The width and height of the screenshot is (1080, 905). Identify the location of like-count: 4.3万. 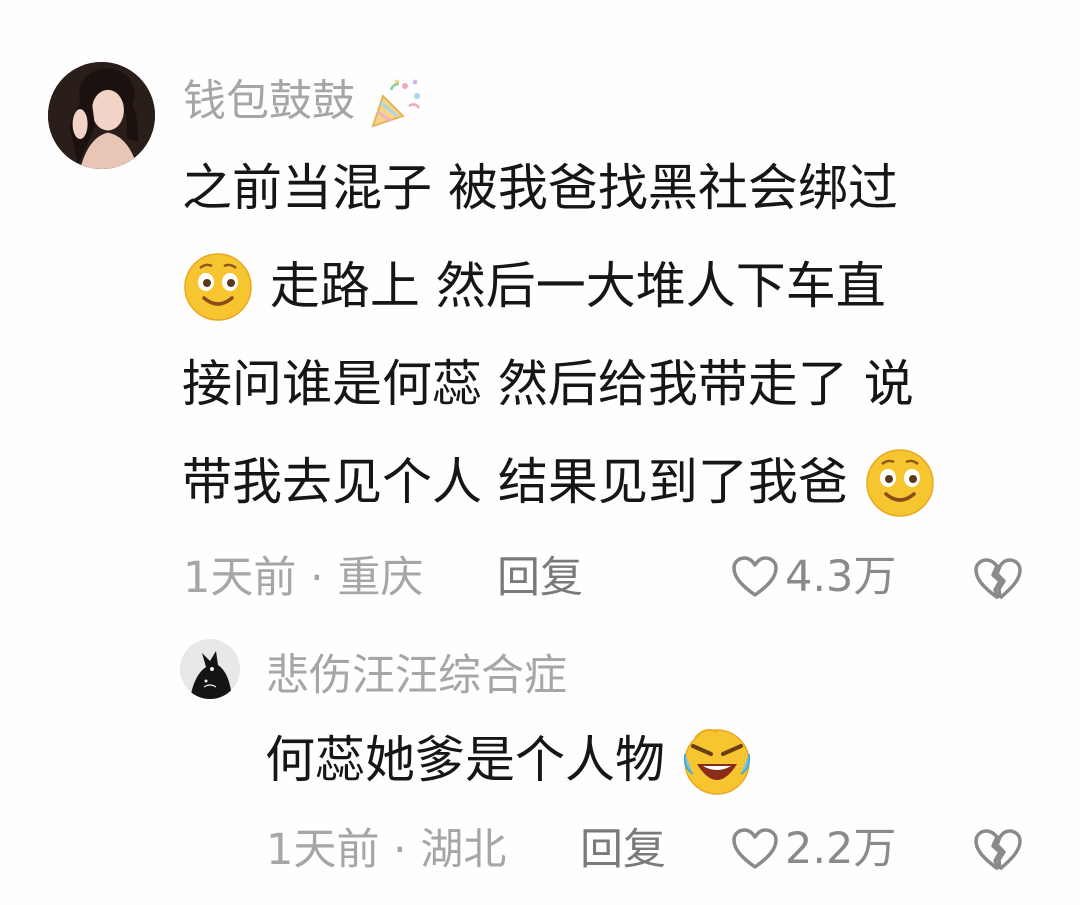
(841, 576).